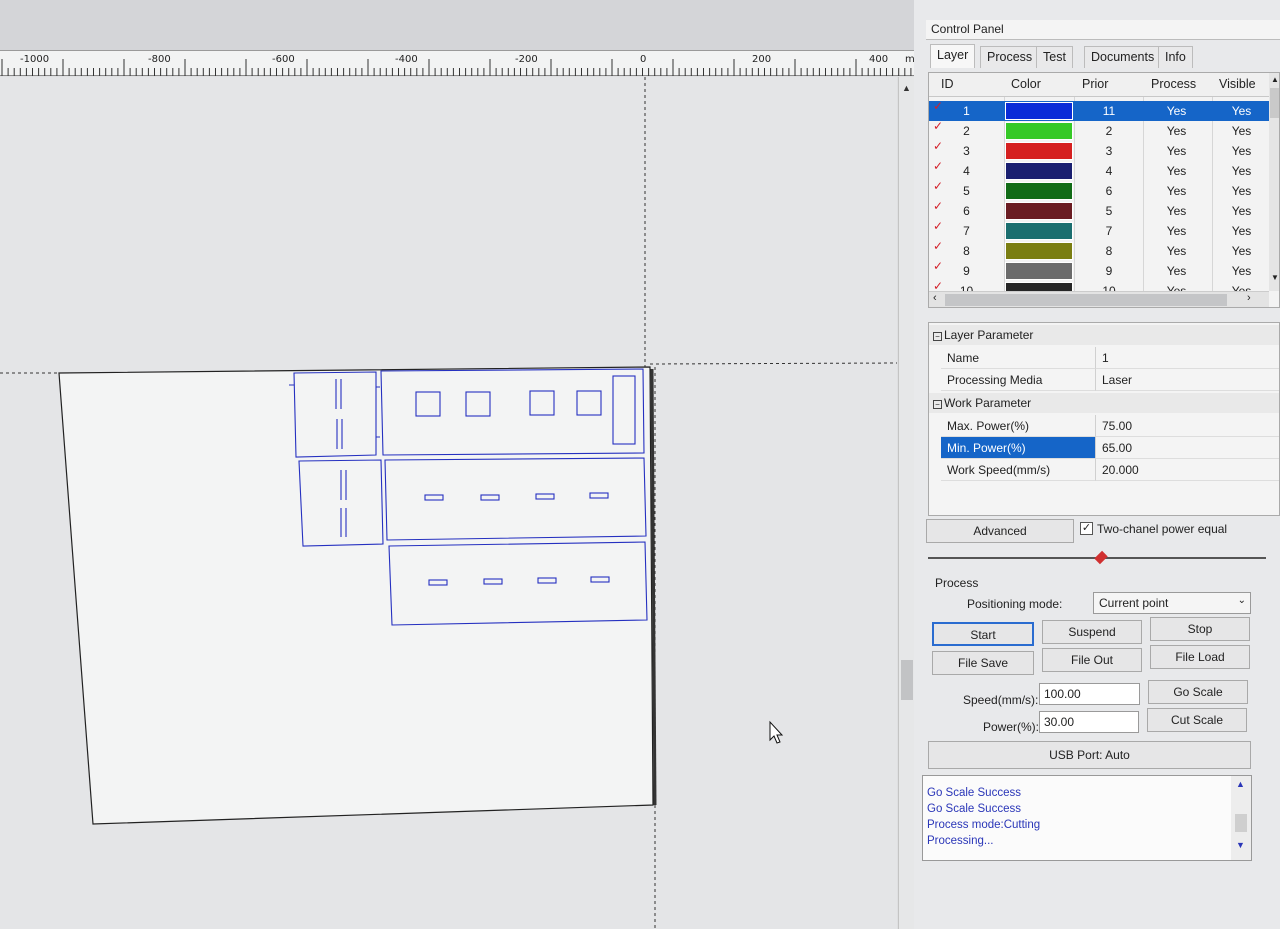 The width and height of the screenshot is (1280, 929). Describe the element at coordinates (1054, 57) in the screenshot. I see `tab-test: Test` at that location.